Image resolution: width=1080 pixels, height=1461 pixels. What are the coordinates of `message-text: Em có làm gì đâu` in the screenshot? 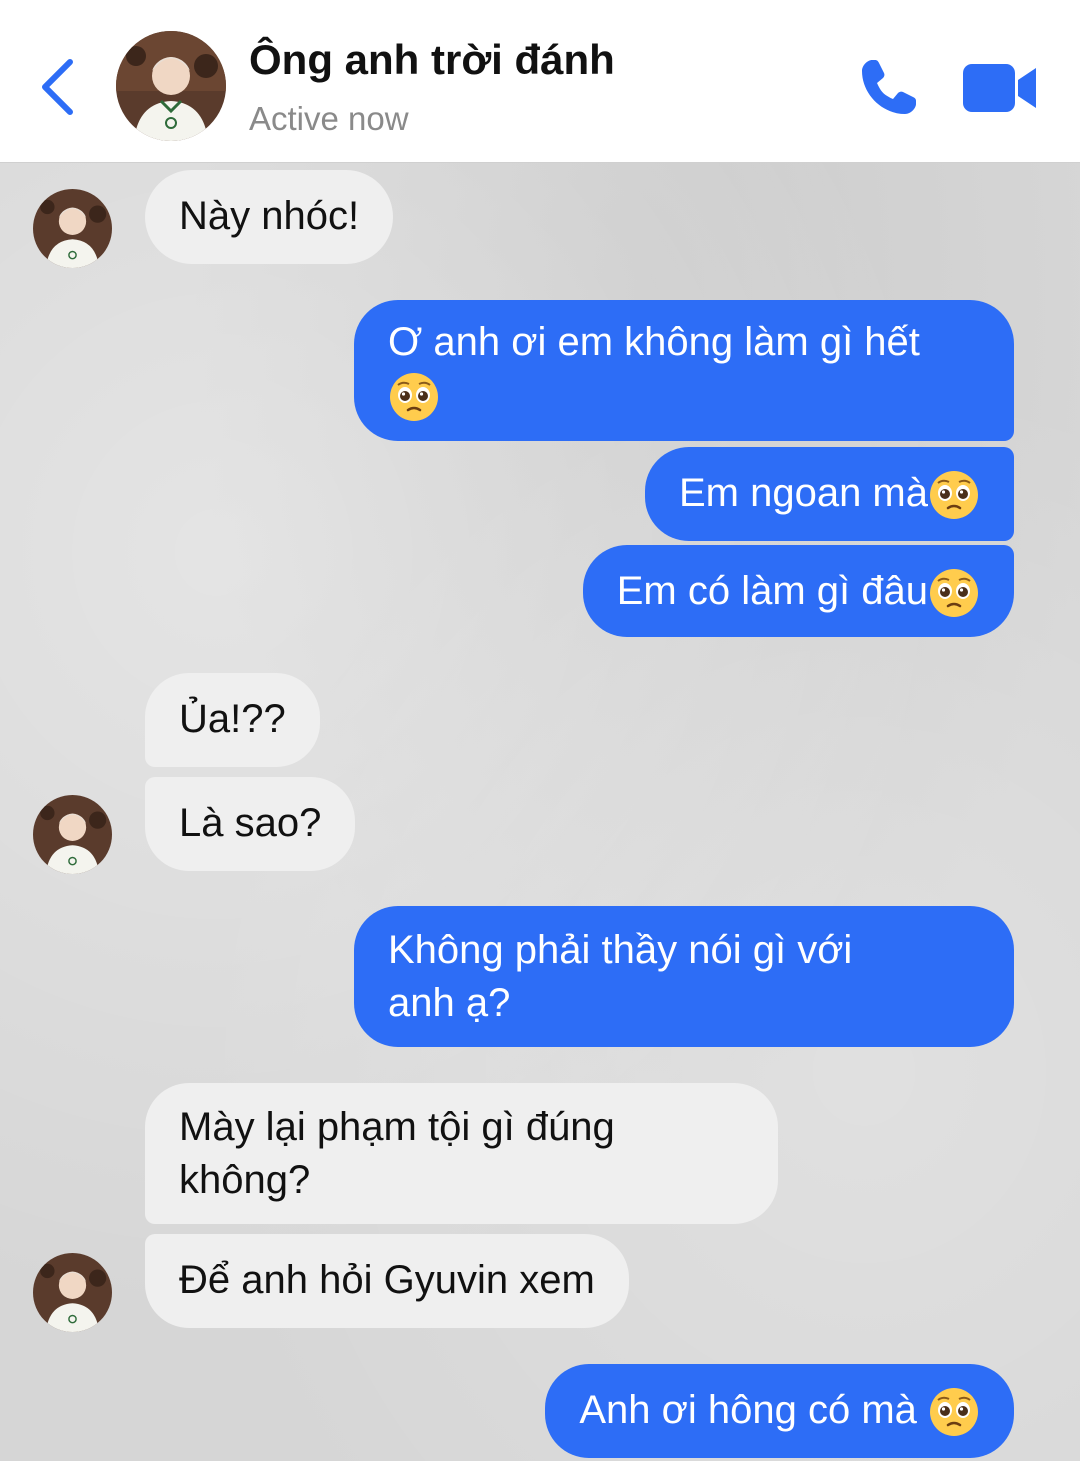 It's located at (772, 591).